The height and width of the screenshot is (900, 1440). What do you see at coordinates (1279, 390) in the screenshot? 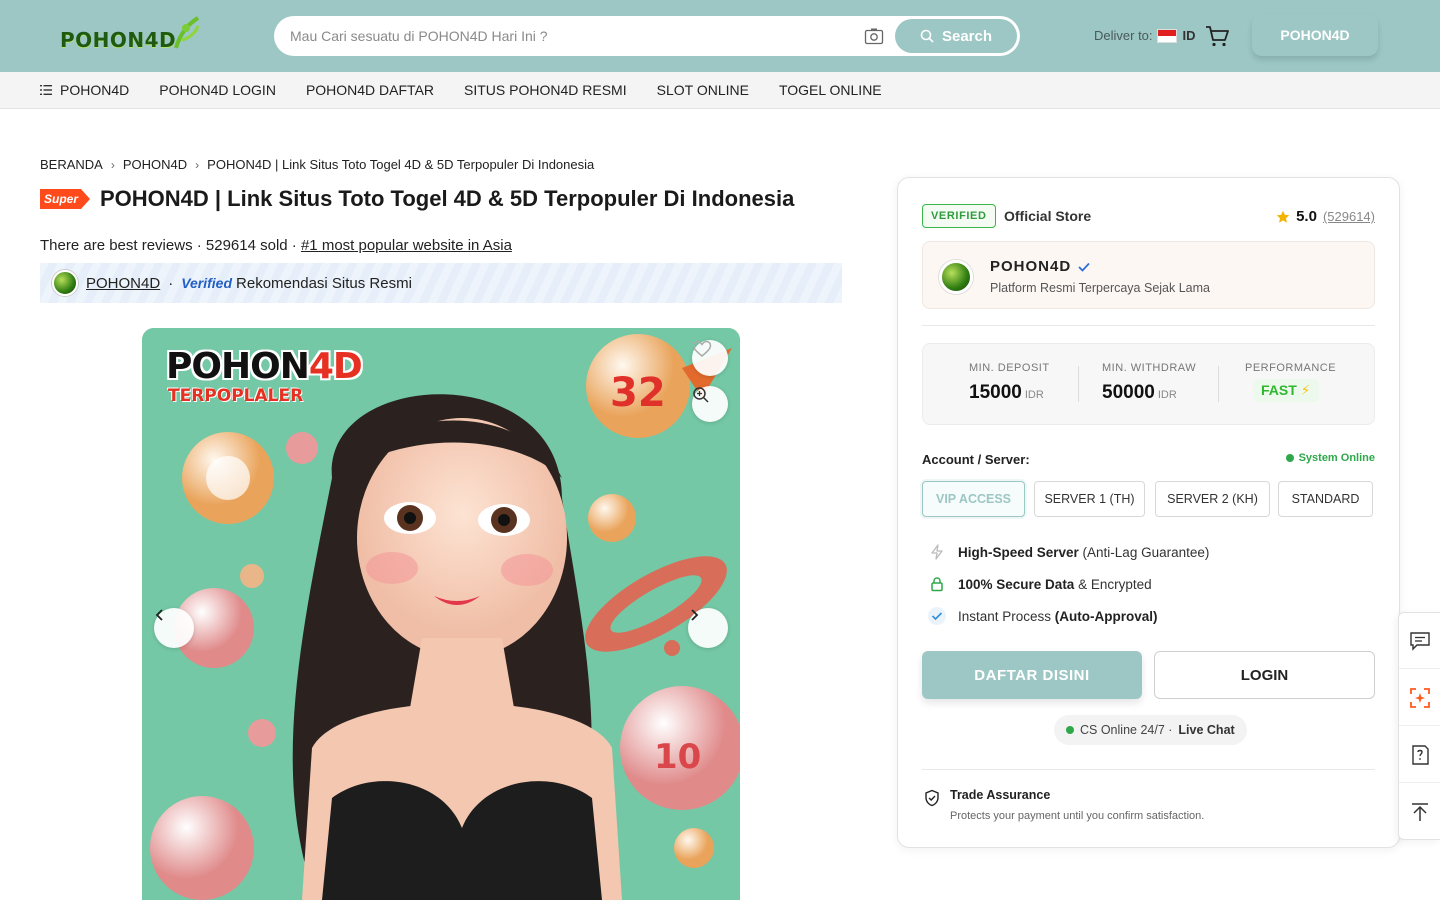
I see `performance-value: FAST` at bounding box center [1279, 390].